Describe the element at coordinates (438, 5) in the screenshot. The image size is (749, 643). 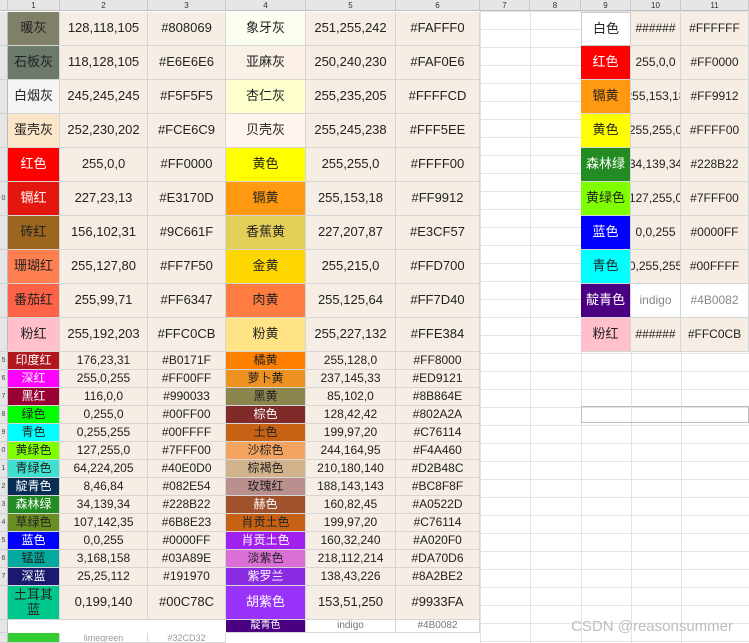
I see `column-header: 6` at that location.